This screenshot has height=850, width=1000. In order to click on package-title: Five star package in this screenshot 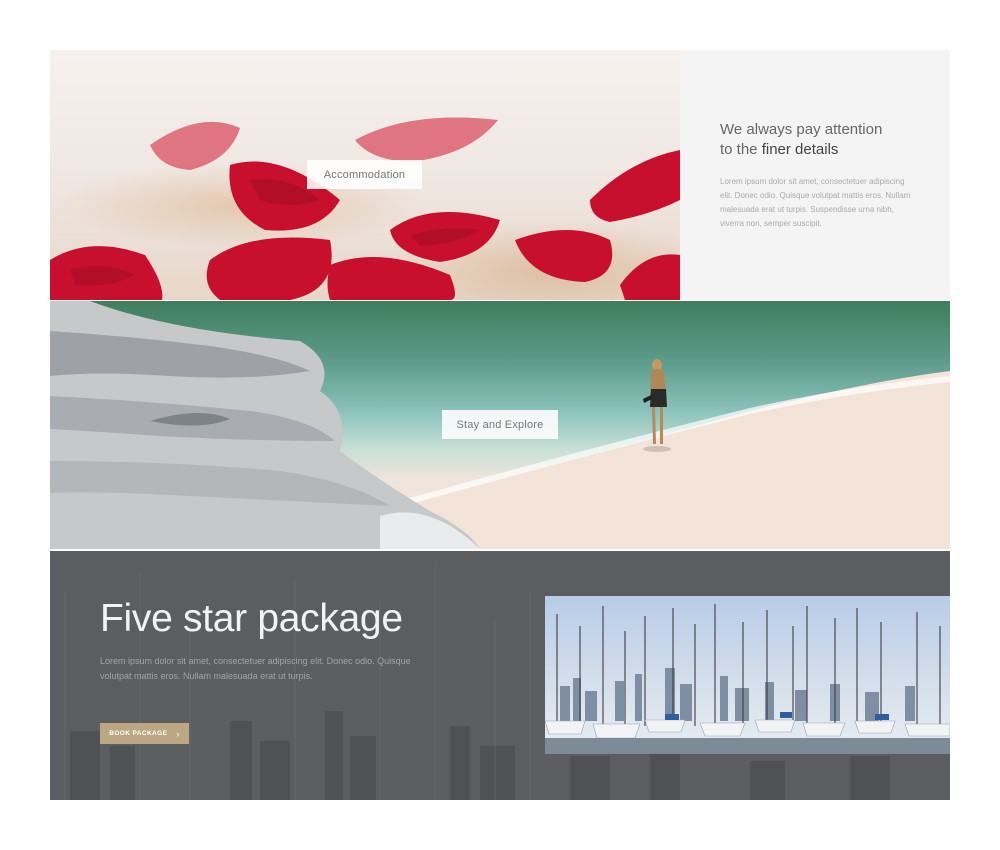, I will do `click(251, 618)`.